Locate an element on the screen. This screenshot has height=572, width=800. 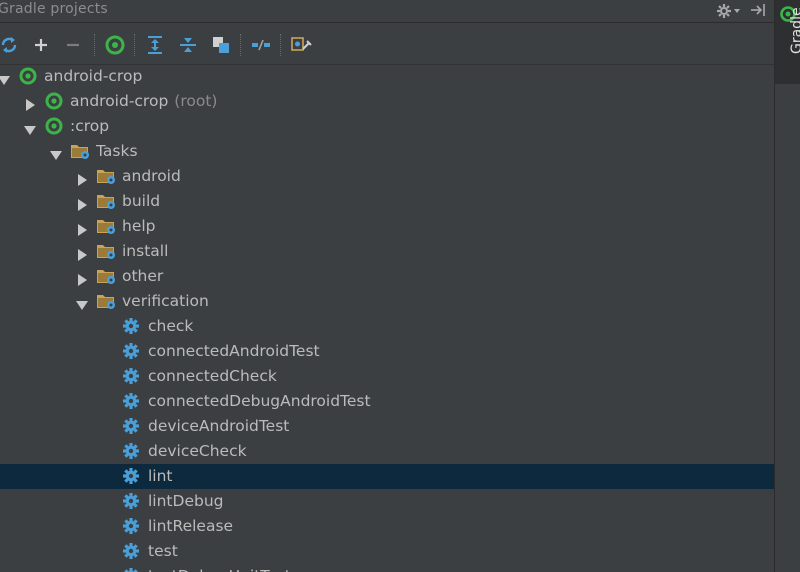
execute-task-button is located at coordinates (115, 45).